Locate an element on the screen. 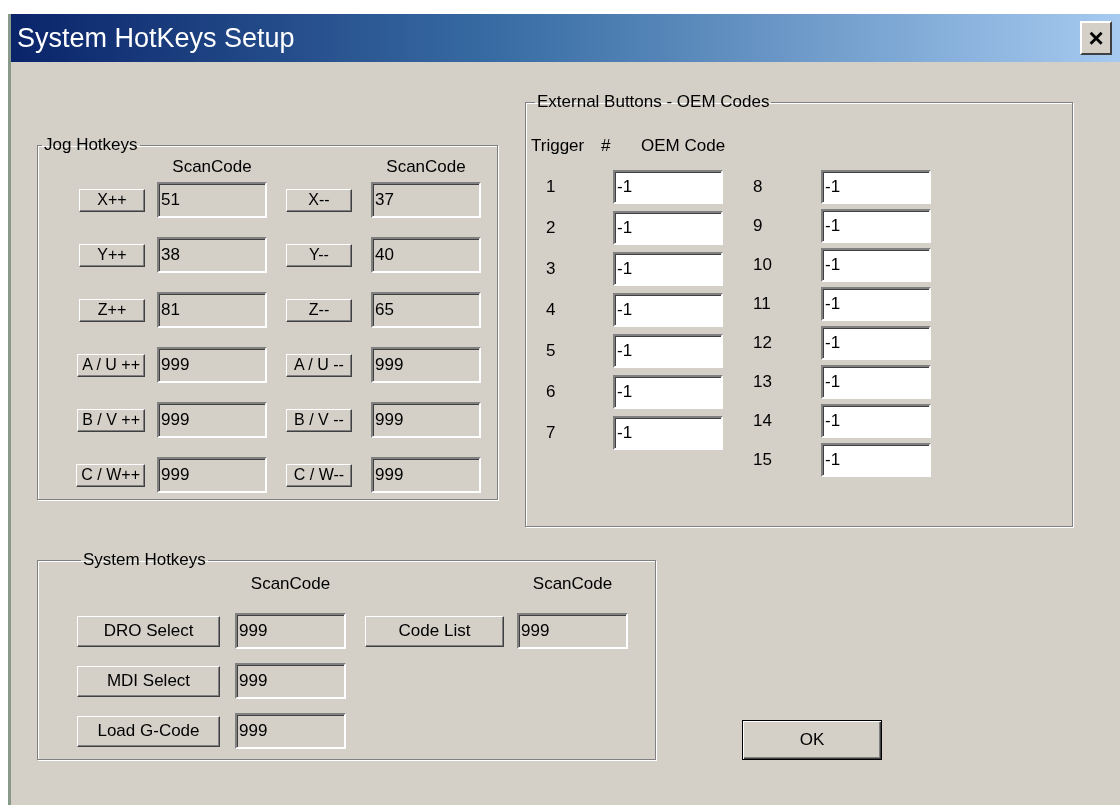 This screenshot has width=1120, height=805. jog-key-button: A / U ++ is located at coordinates (111, 365).